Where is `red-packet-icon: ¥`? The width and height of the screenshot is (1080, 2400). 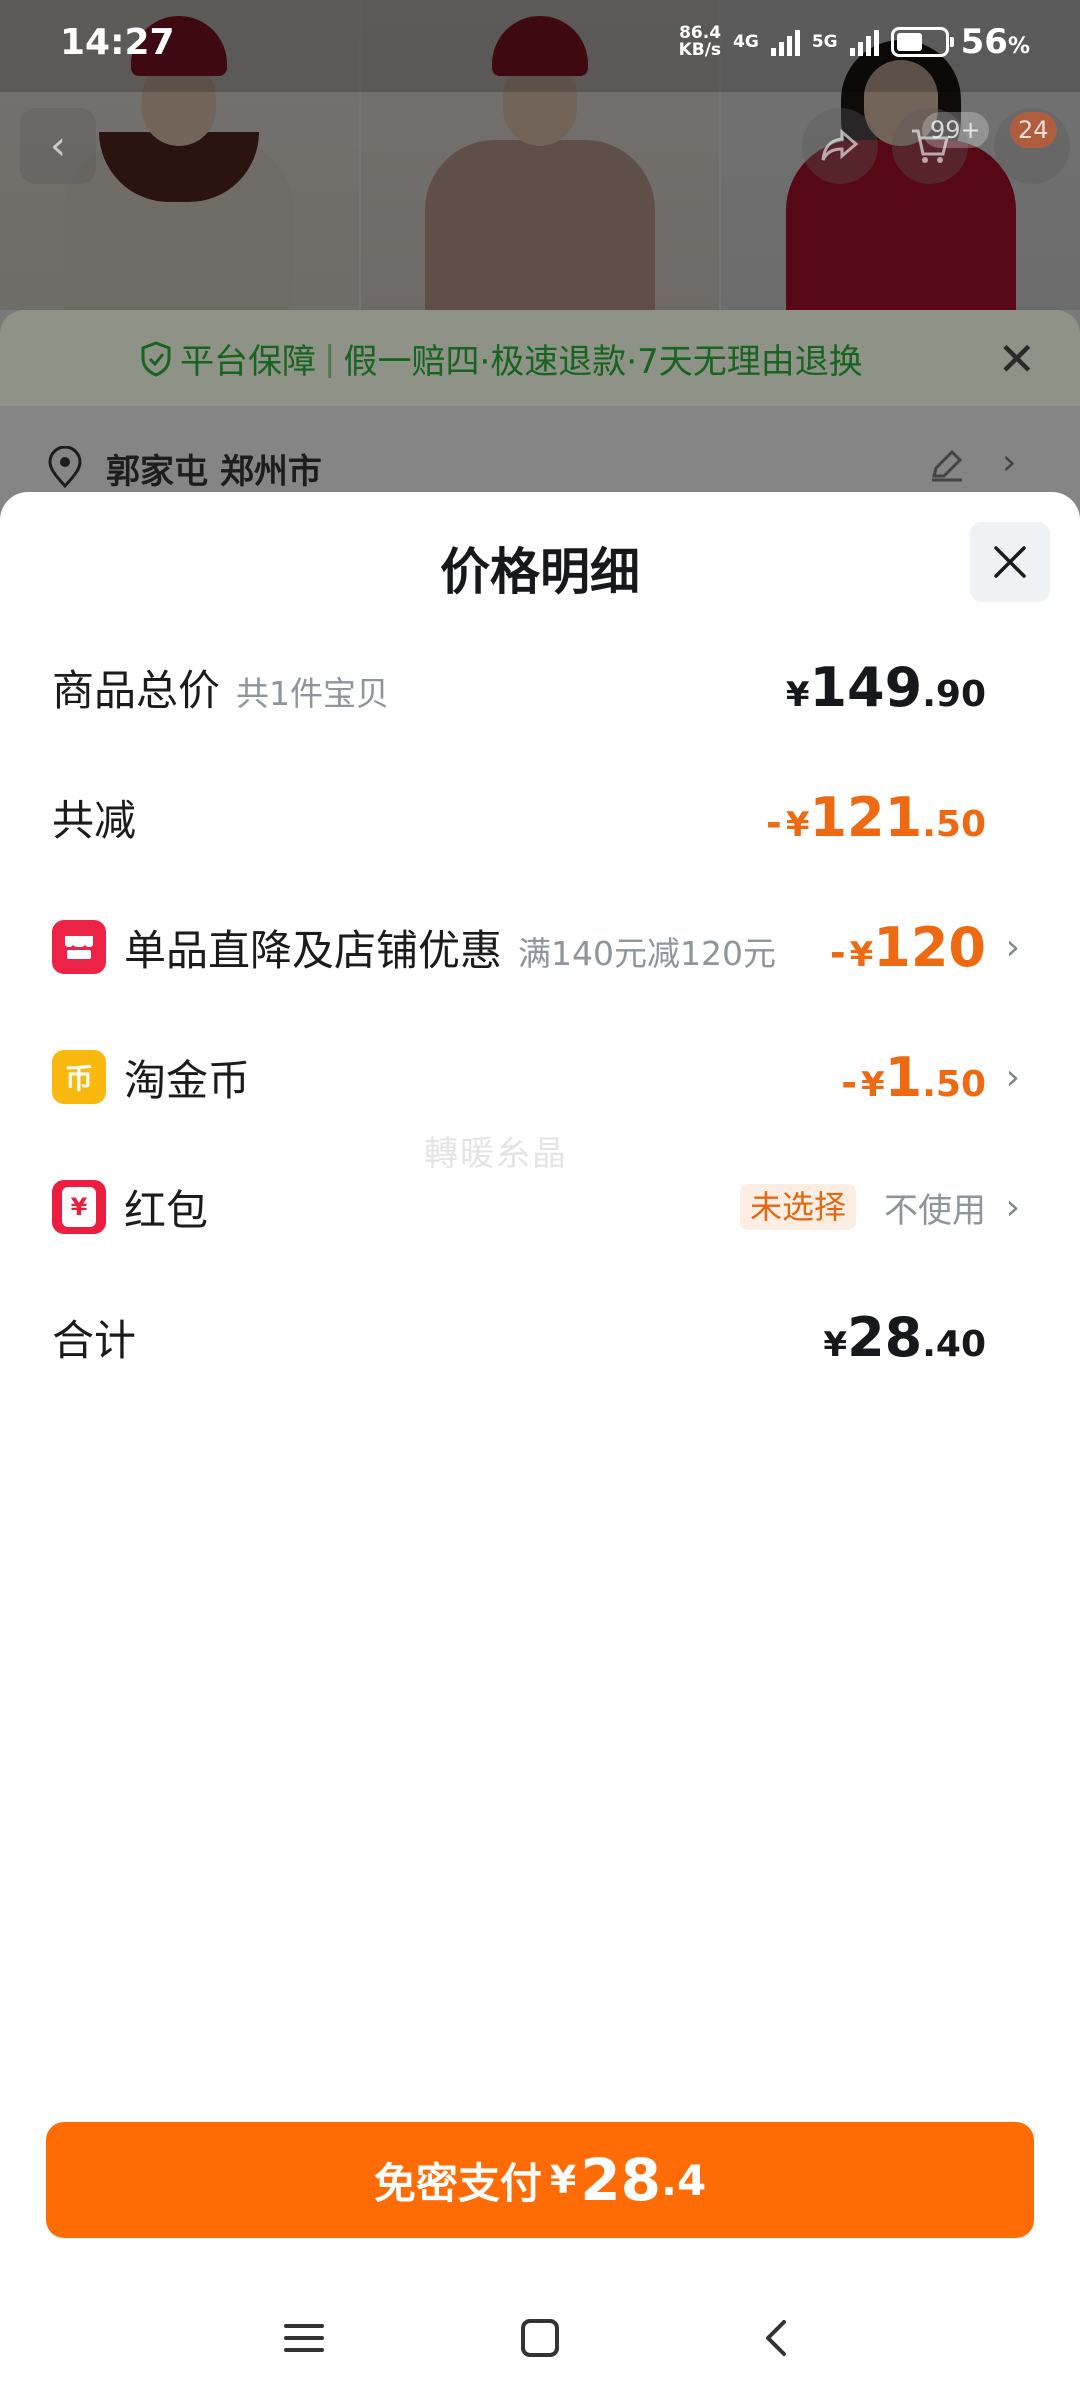
red-packet-icon: ¥ is located at coordinates (79, 1207).